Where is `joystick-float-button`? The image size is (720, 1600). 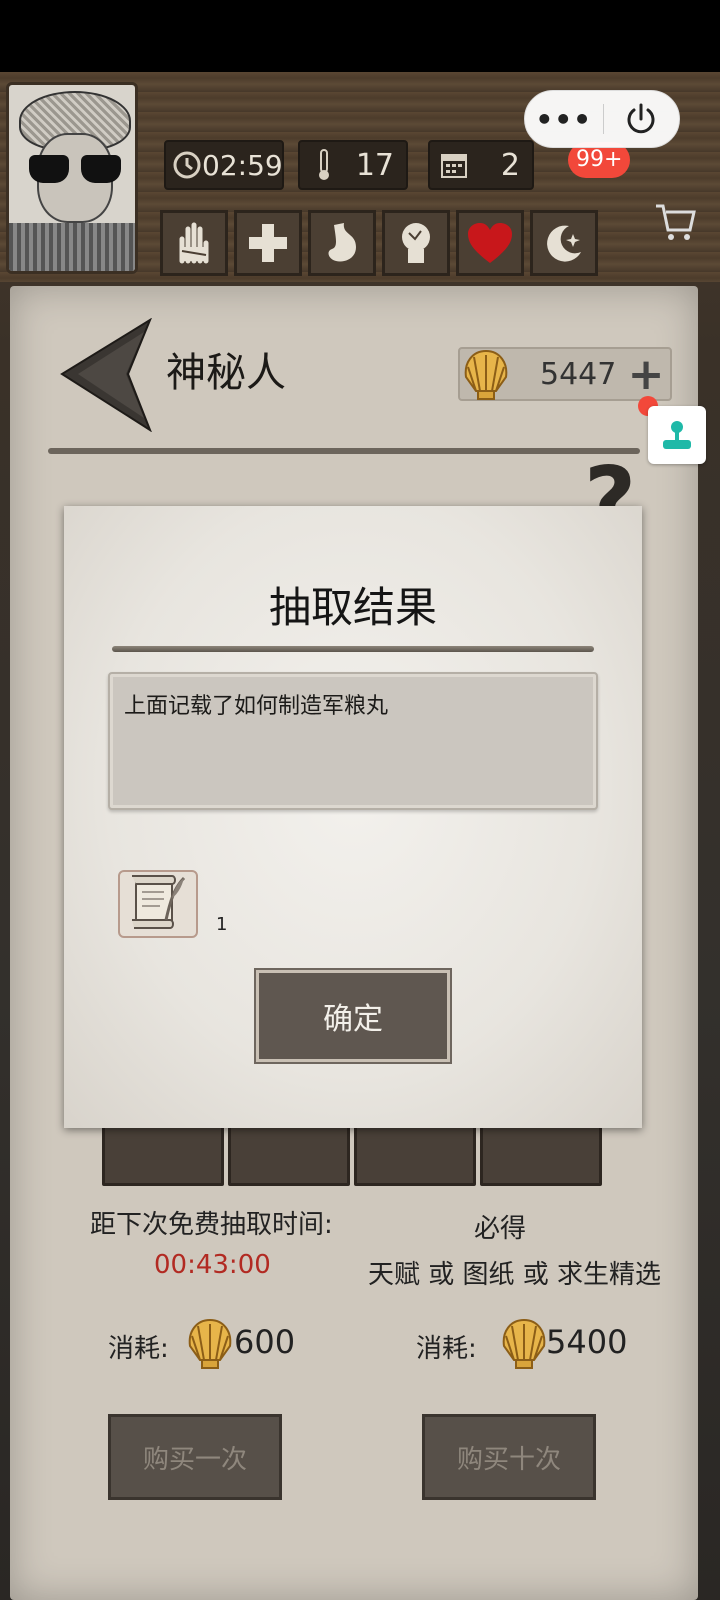 joystick-float-button is located at coordinates (677, 435).